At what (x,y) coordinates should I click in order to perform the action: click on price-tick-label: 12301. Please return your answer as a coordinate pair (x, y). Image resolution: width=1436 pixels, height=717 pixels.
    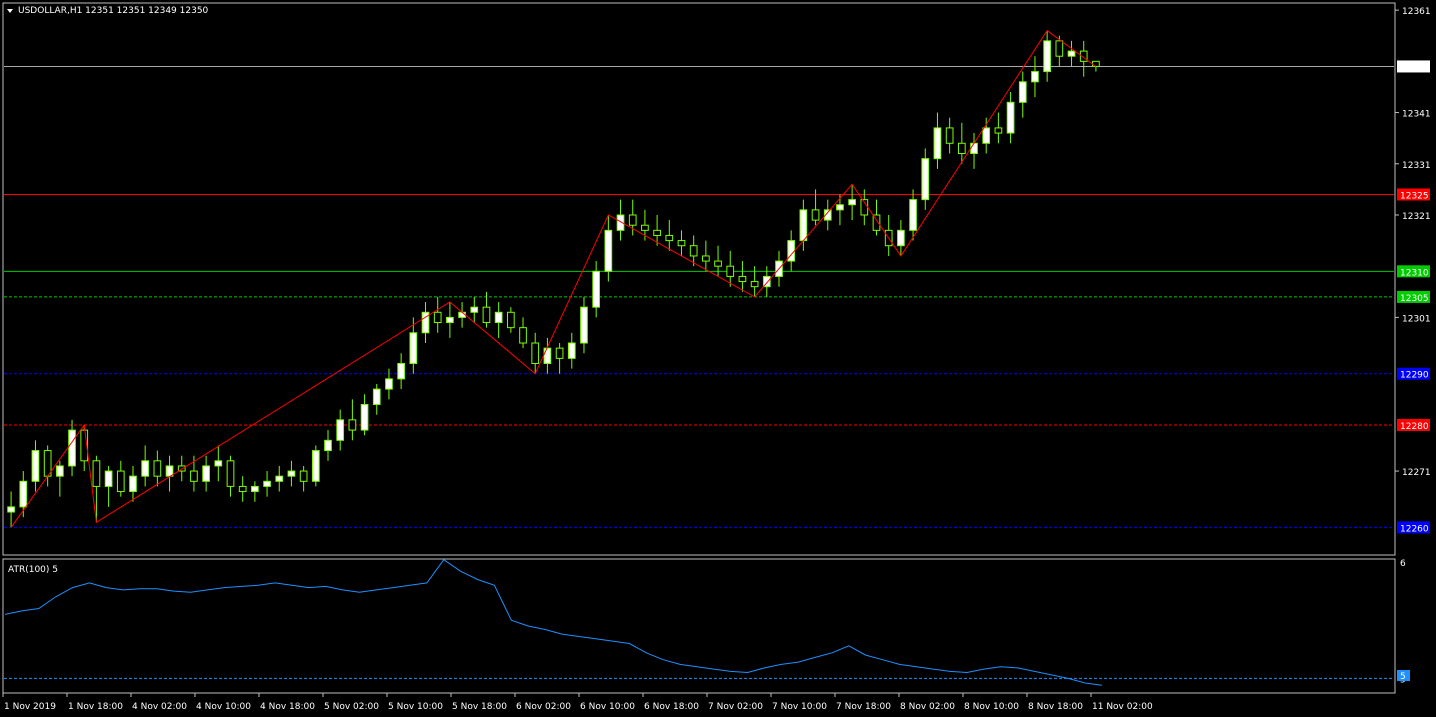
    Looking at the image, I should click on (1416, 319).